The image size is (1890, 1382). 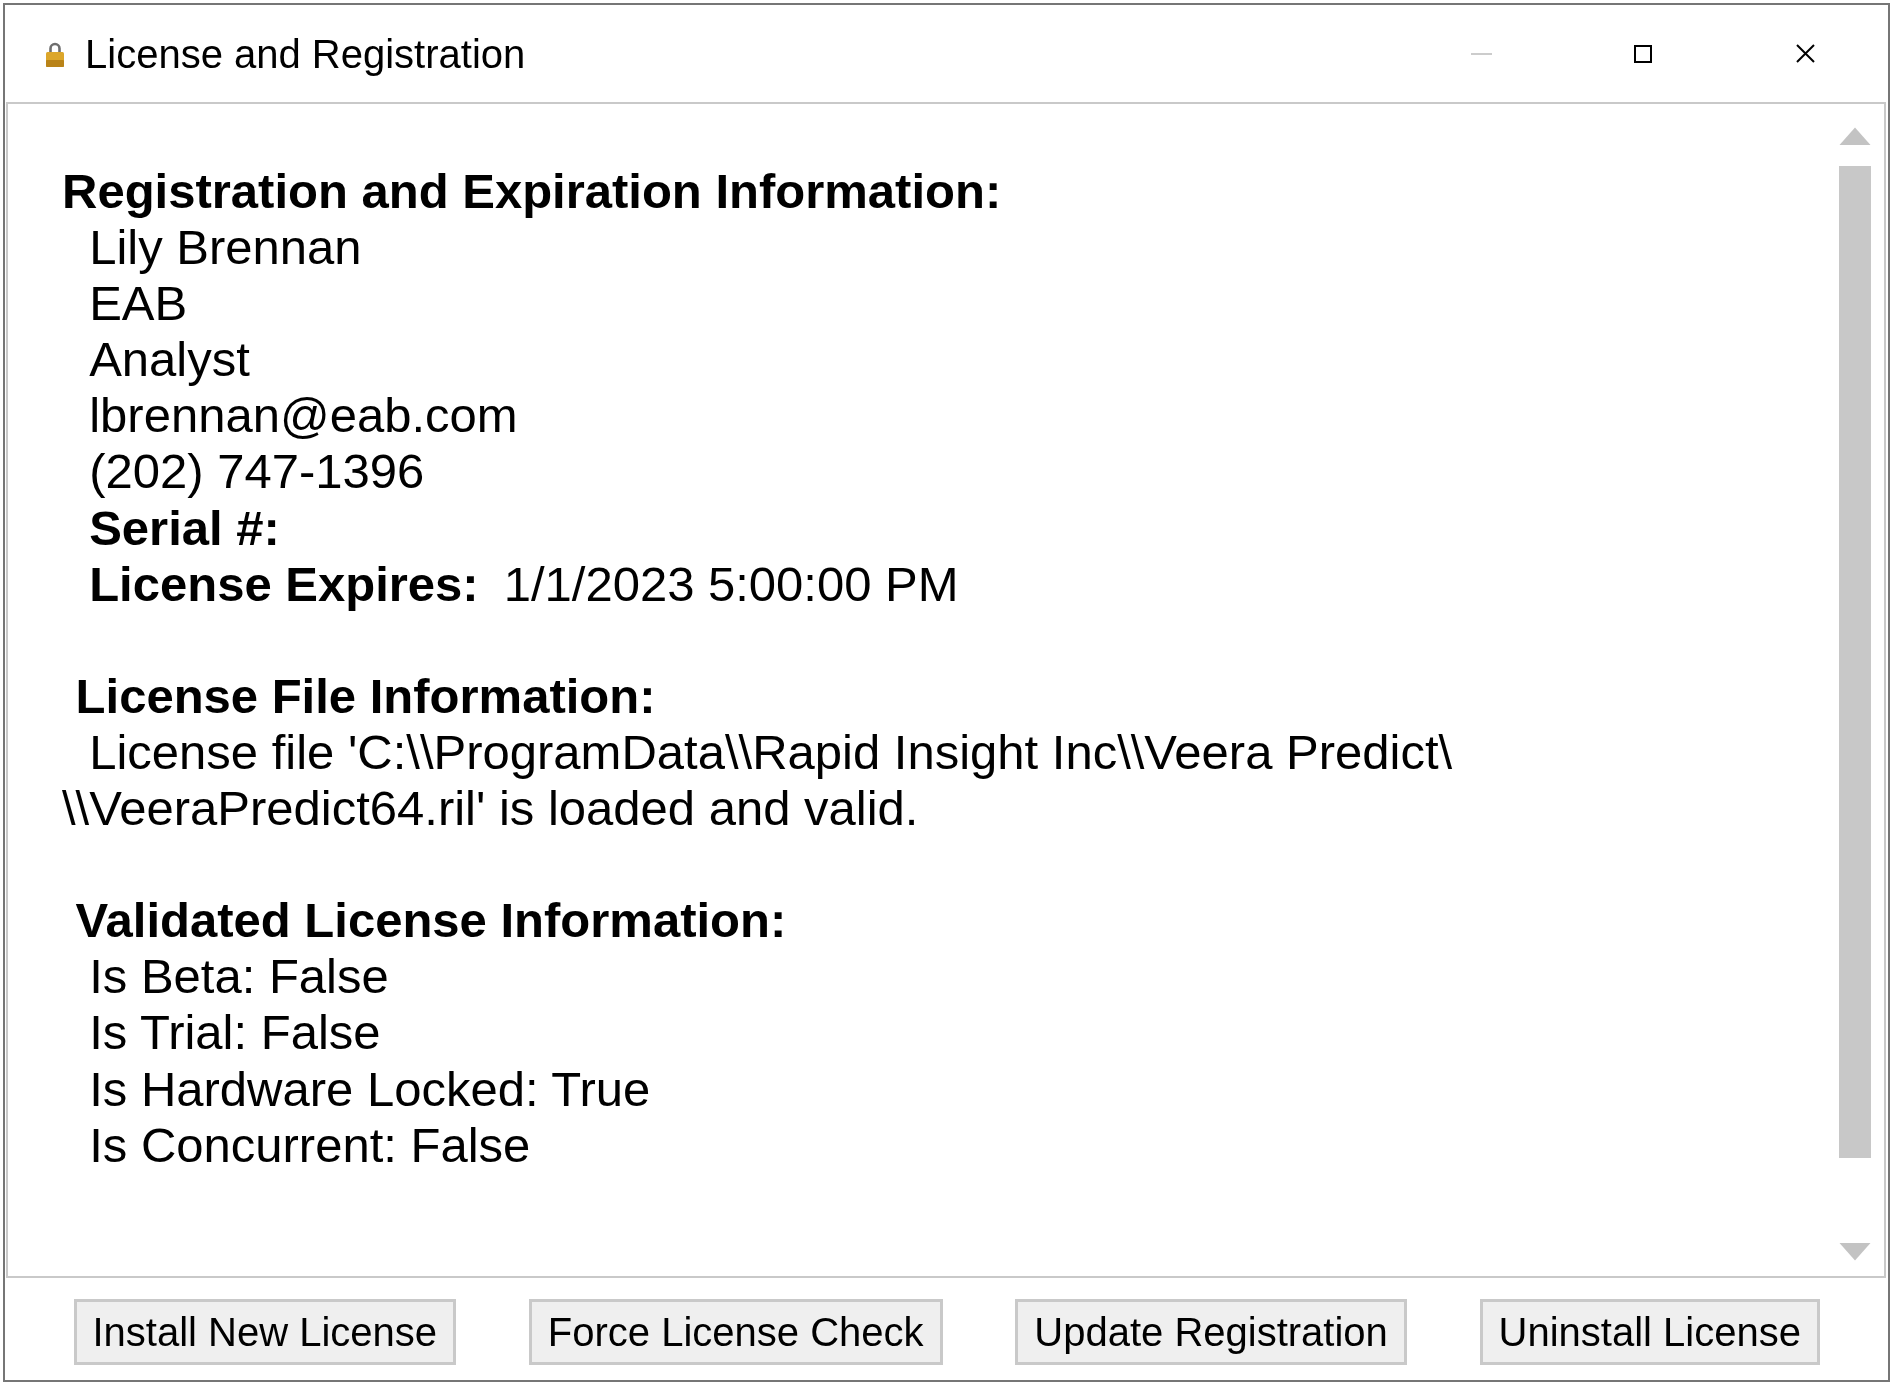 What do you see at coordinates (55, 53) in the screenshot?
I see `lock-icon` at bounding box center [55, 53].